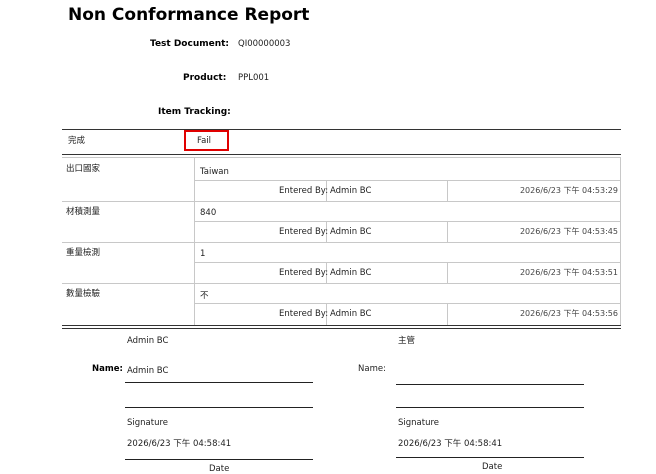  Describe the element at coordinates (568, 231) in the screenshot. I see `entry-timestamp: 2026/6/23 下午 04:53:45` at that location.